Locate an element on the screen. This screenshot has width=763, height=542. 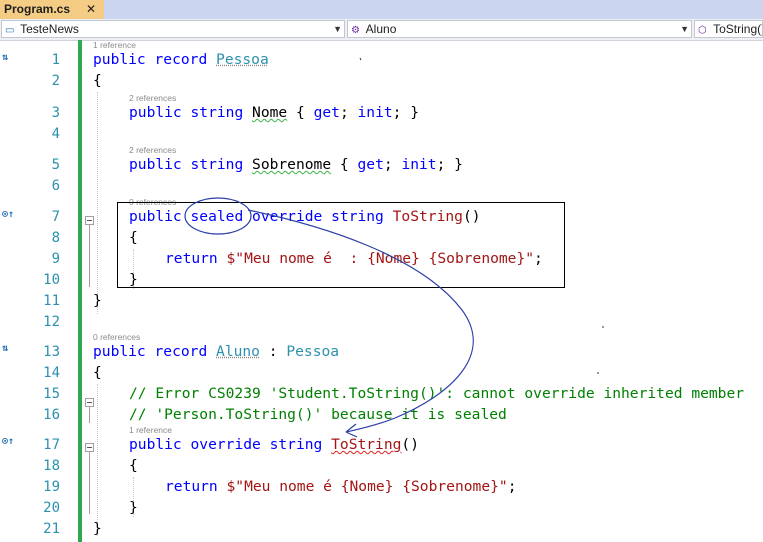
sealed-highlight-ellipse is located at coordinates (218, 216).